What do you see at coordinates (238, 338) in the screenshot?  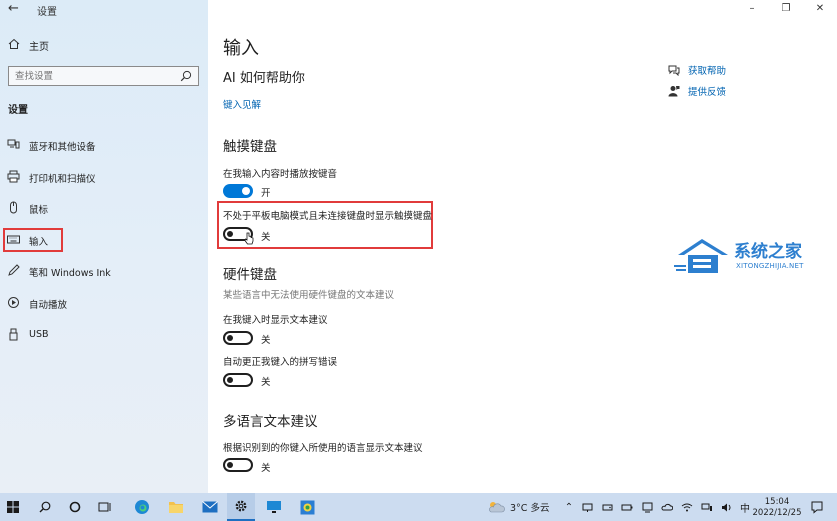 I see `text-suggestions-toggle` at bounding box center [238, 338].